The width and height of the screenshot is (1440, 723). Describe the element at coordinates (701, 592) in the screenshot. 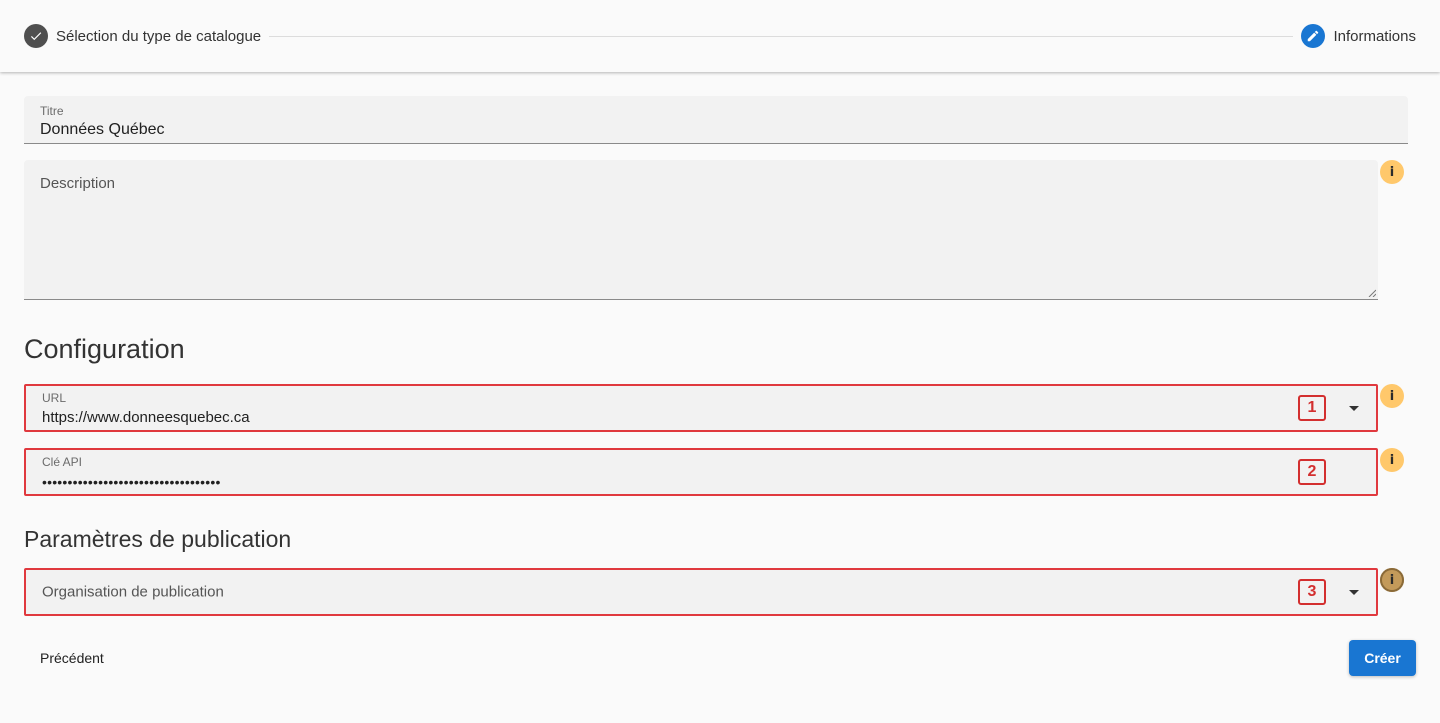

I see `organisation-select: Organisation de publication 3` at that location.